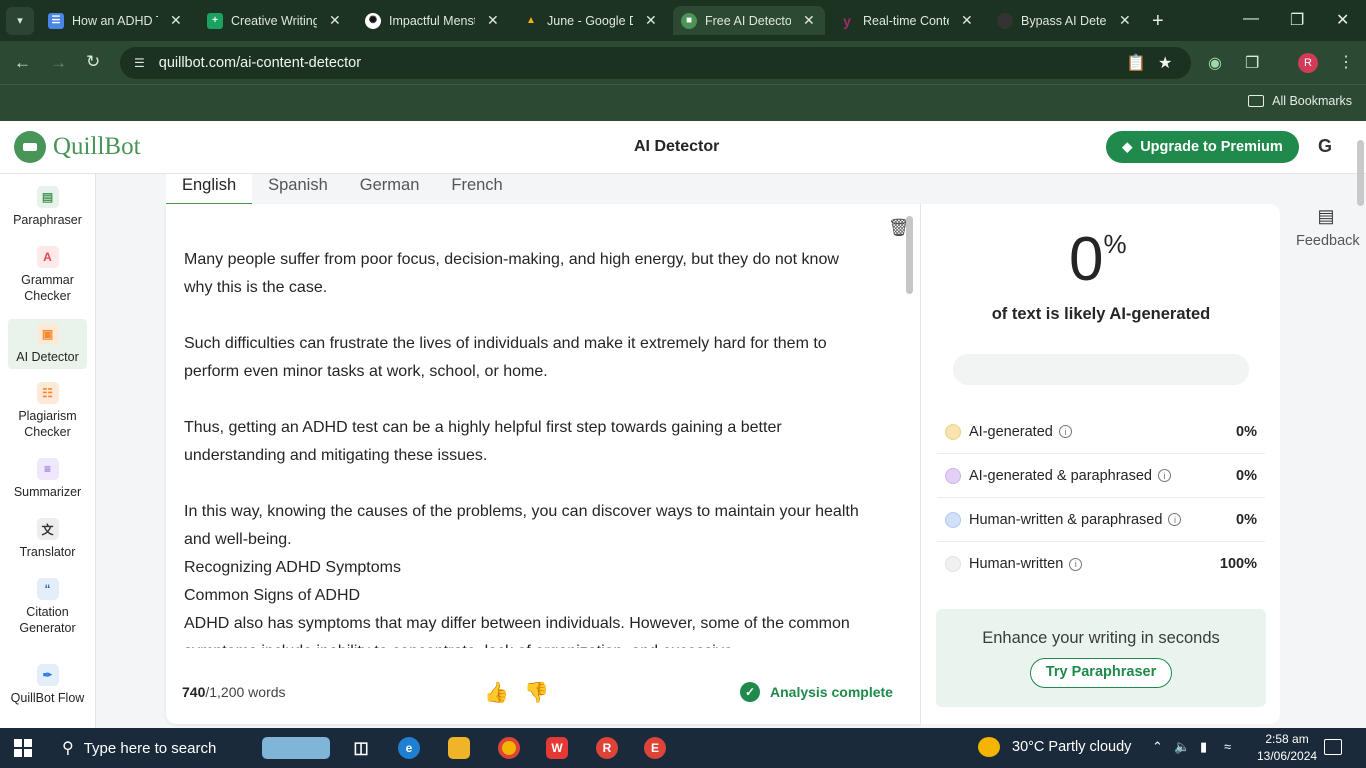  Describe the element at coordinates (373, 20) in the screenshot. I see `chatgpt-icon: ✺` at that location.